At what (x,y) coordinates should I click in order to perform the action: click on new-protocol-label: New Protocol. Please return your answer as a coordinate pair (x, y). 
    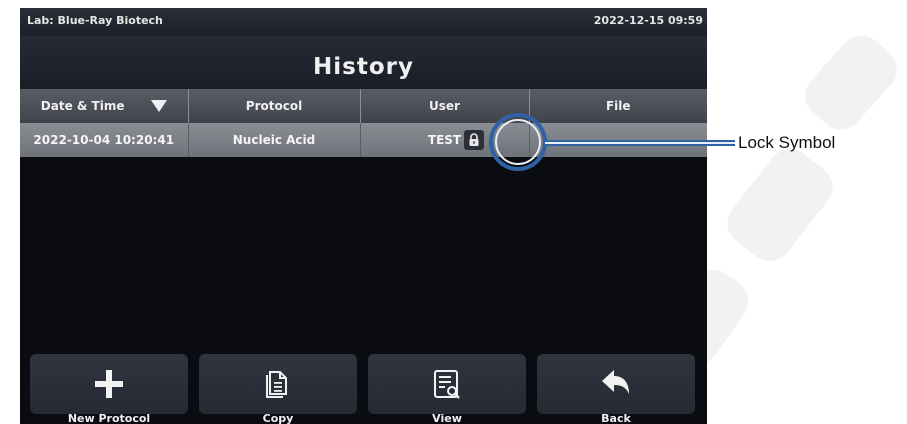
    Looking at the image, I should click on (109, 418).